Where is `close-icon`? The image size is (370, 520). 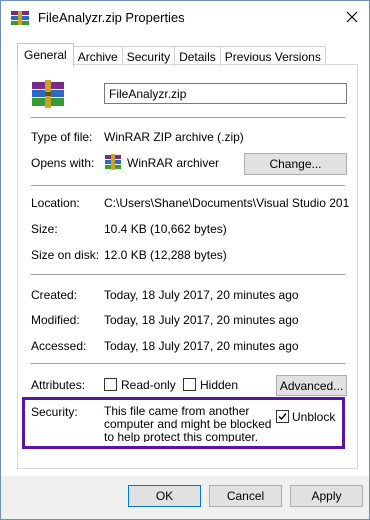
close-icon is located at coordinates (352, 17).